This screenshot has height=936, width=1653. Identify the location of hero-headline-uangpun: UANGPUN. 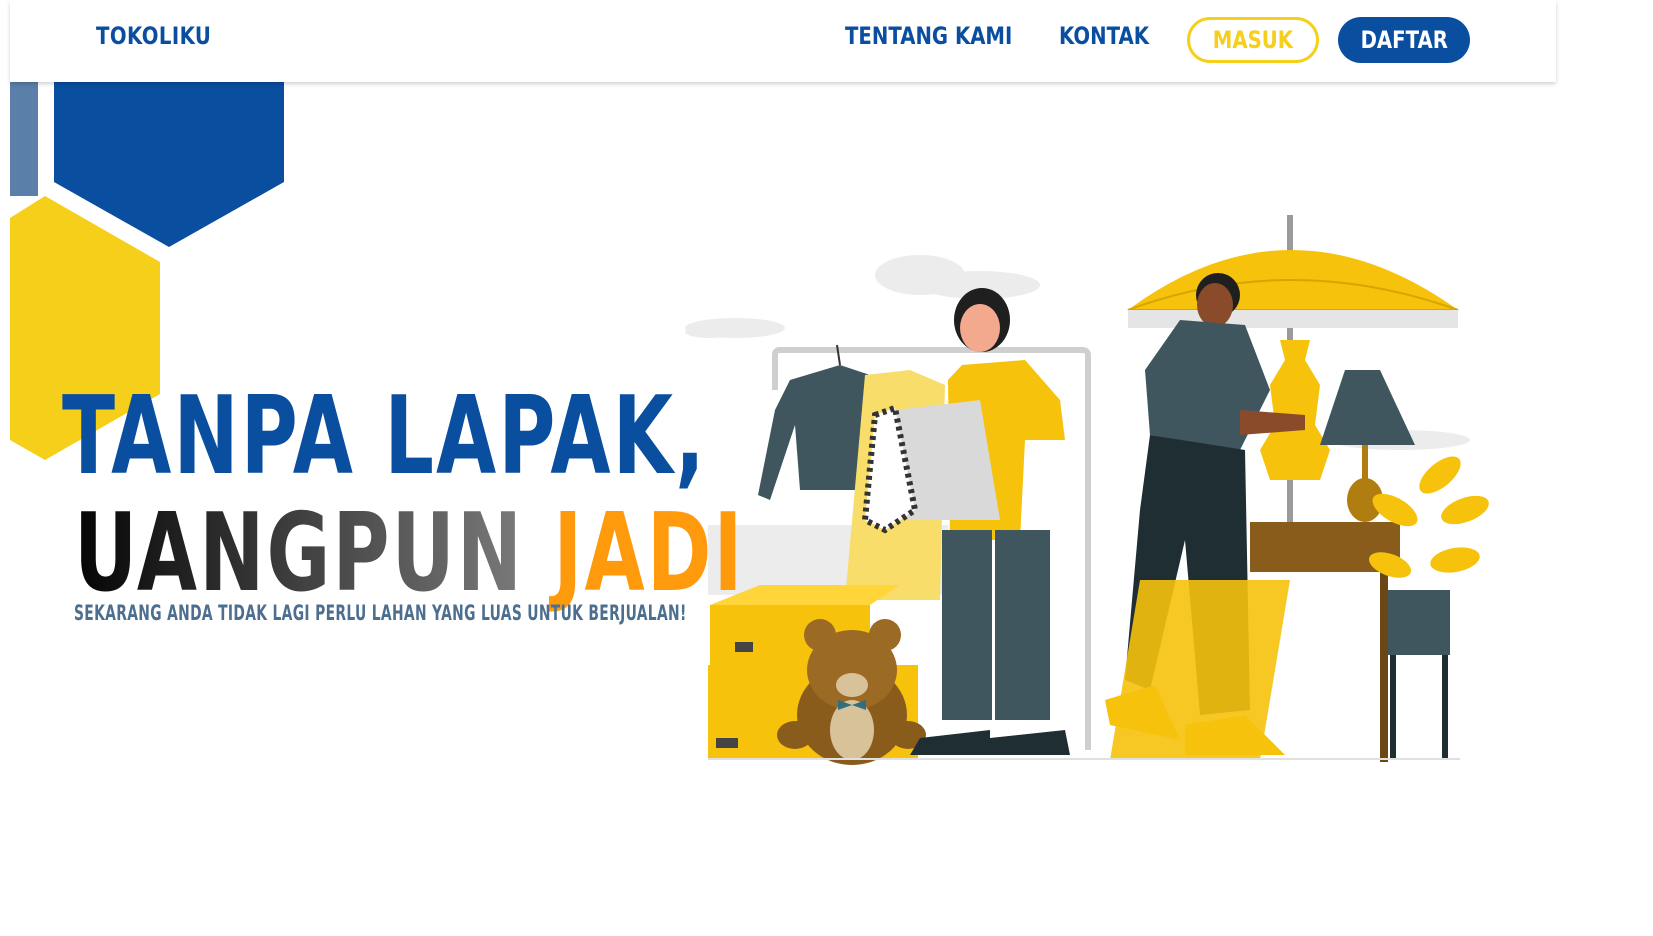
(299, 553).